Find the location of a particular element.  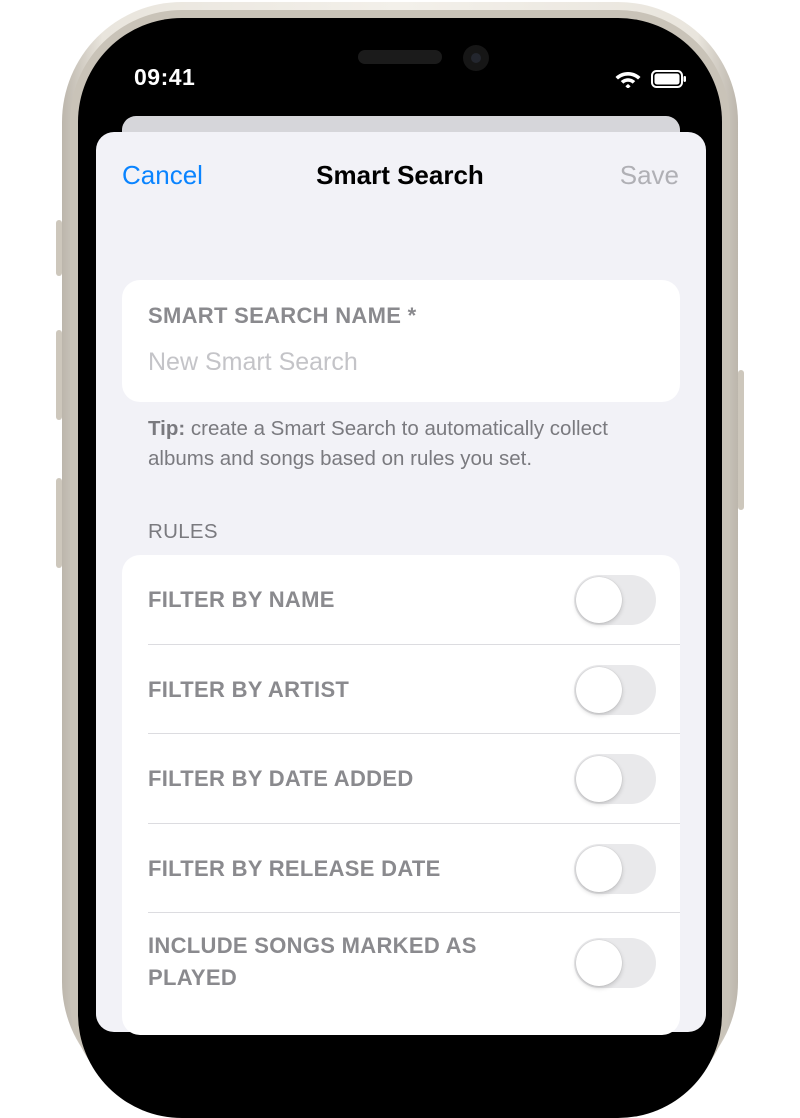

cancel-button: Cancel is located at coordinates (162, 175).